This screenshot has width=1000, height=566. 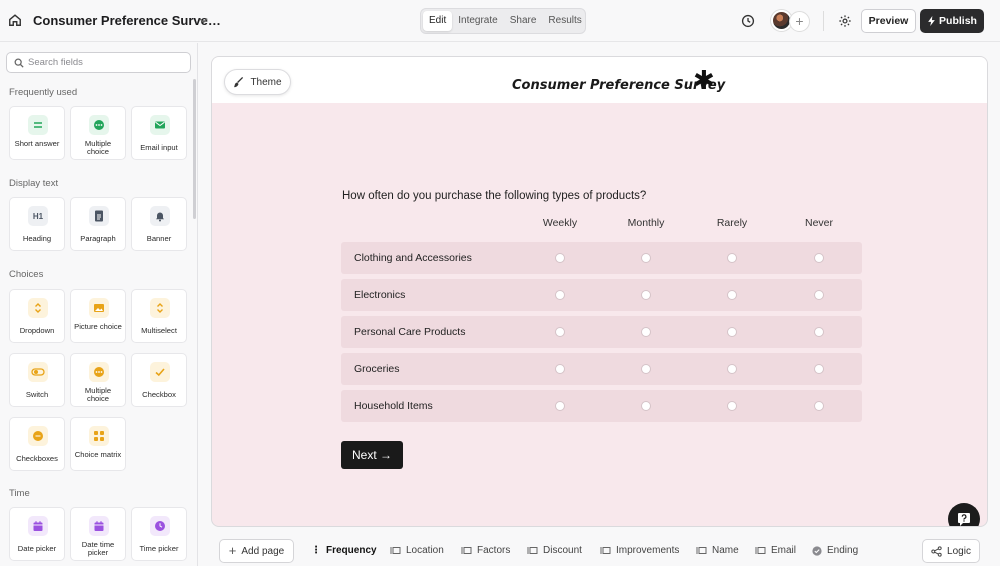 What do you see at coordinates (601, 406) in the screenshot?
I see `matrix-row: Household Items` at bounding box center [601, 406].